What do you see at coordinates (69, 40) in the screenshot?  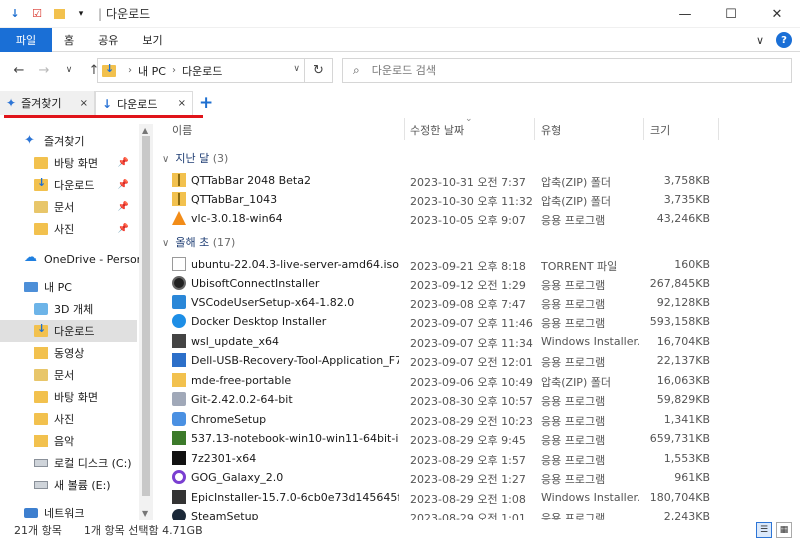 I see `tab-home: 홈` at bounding box center [69, 40].